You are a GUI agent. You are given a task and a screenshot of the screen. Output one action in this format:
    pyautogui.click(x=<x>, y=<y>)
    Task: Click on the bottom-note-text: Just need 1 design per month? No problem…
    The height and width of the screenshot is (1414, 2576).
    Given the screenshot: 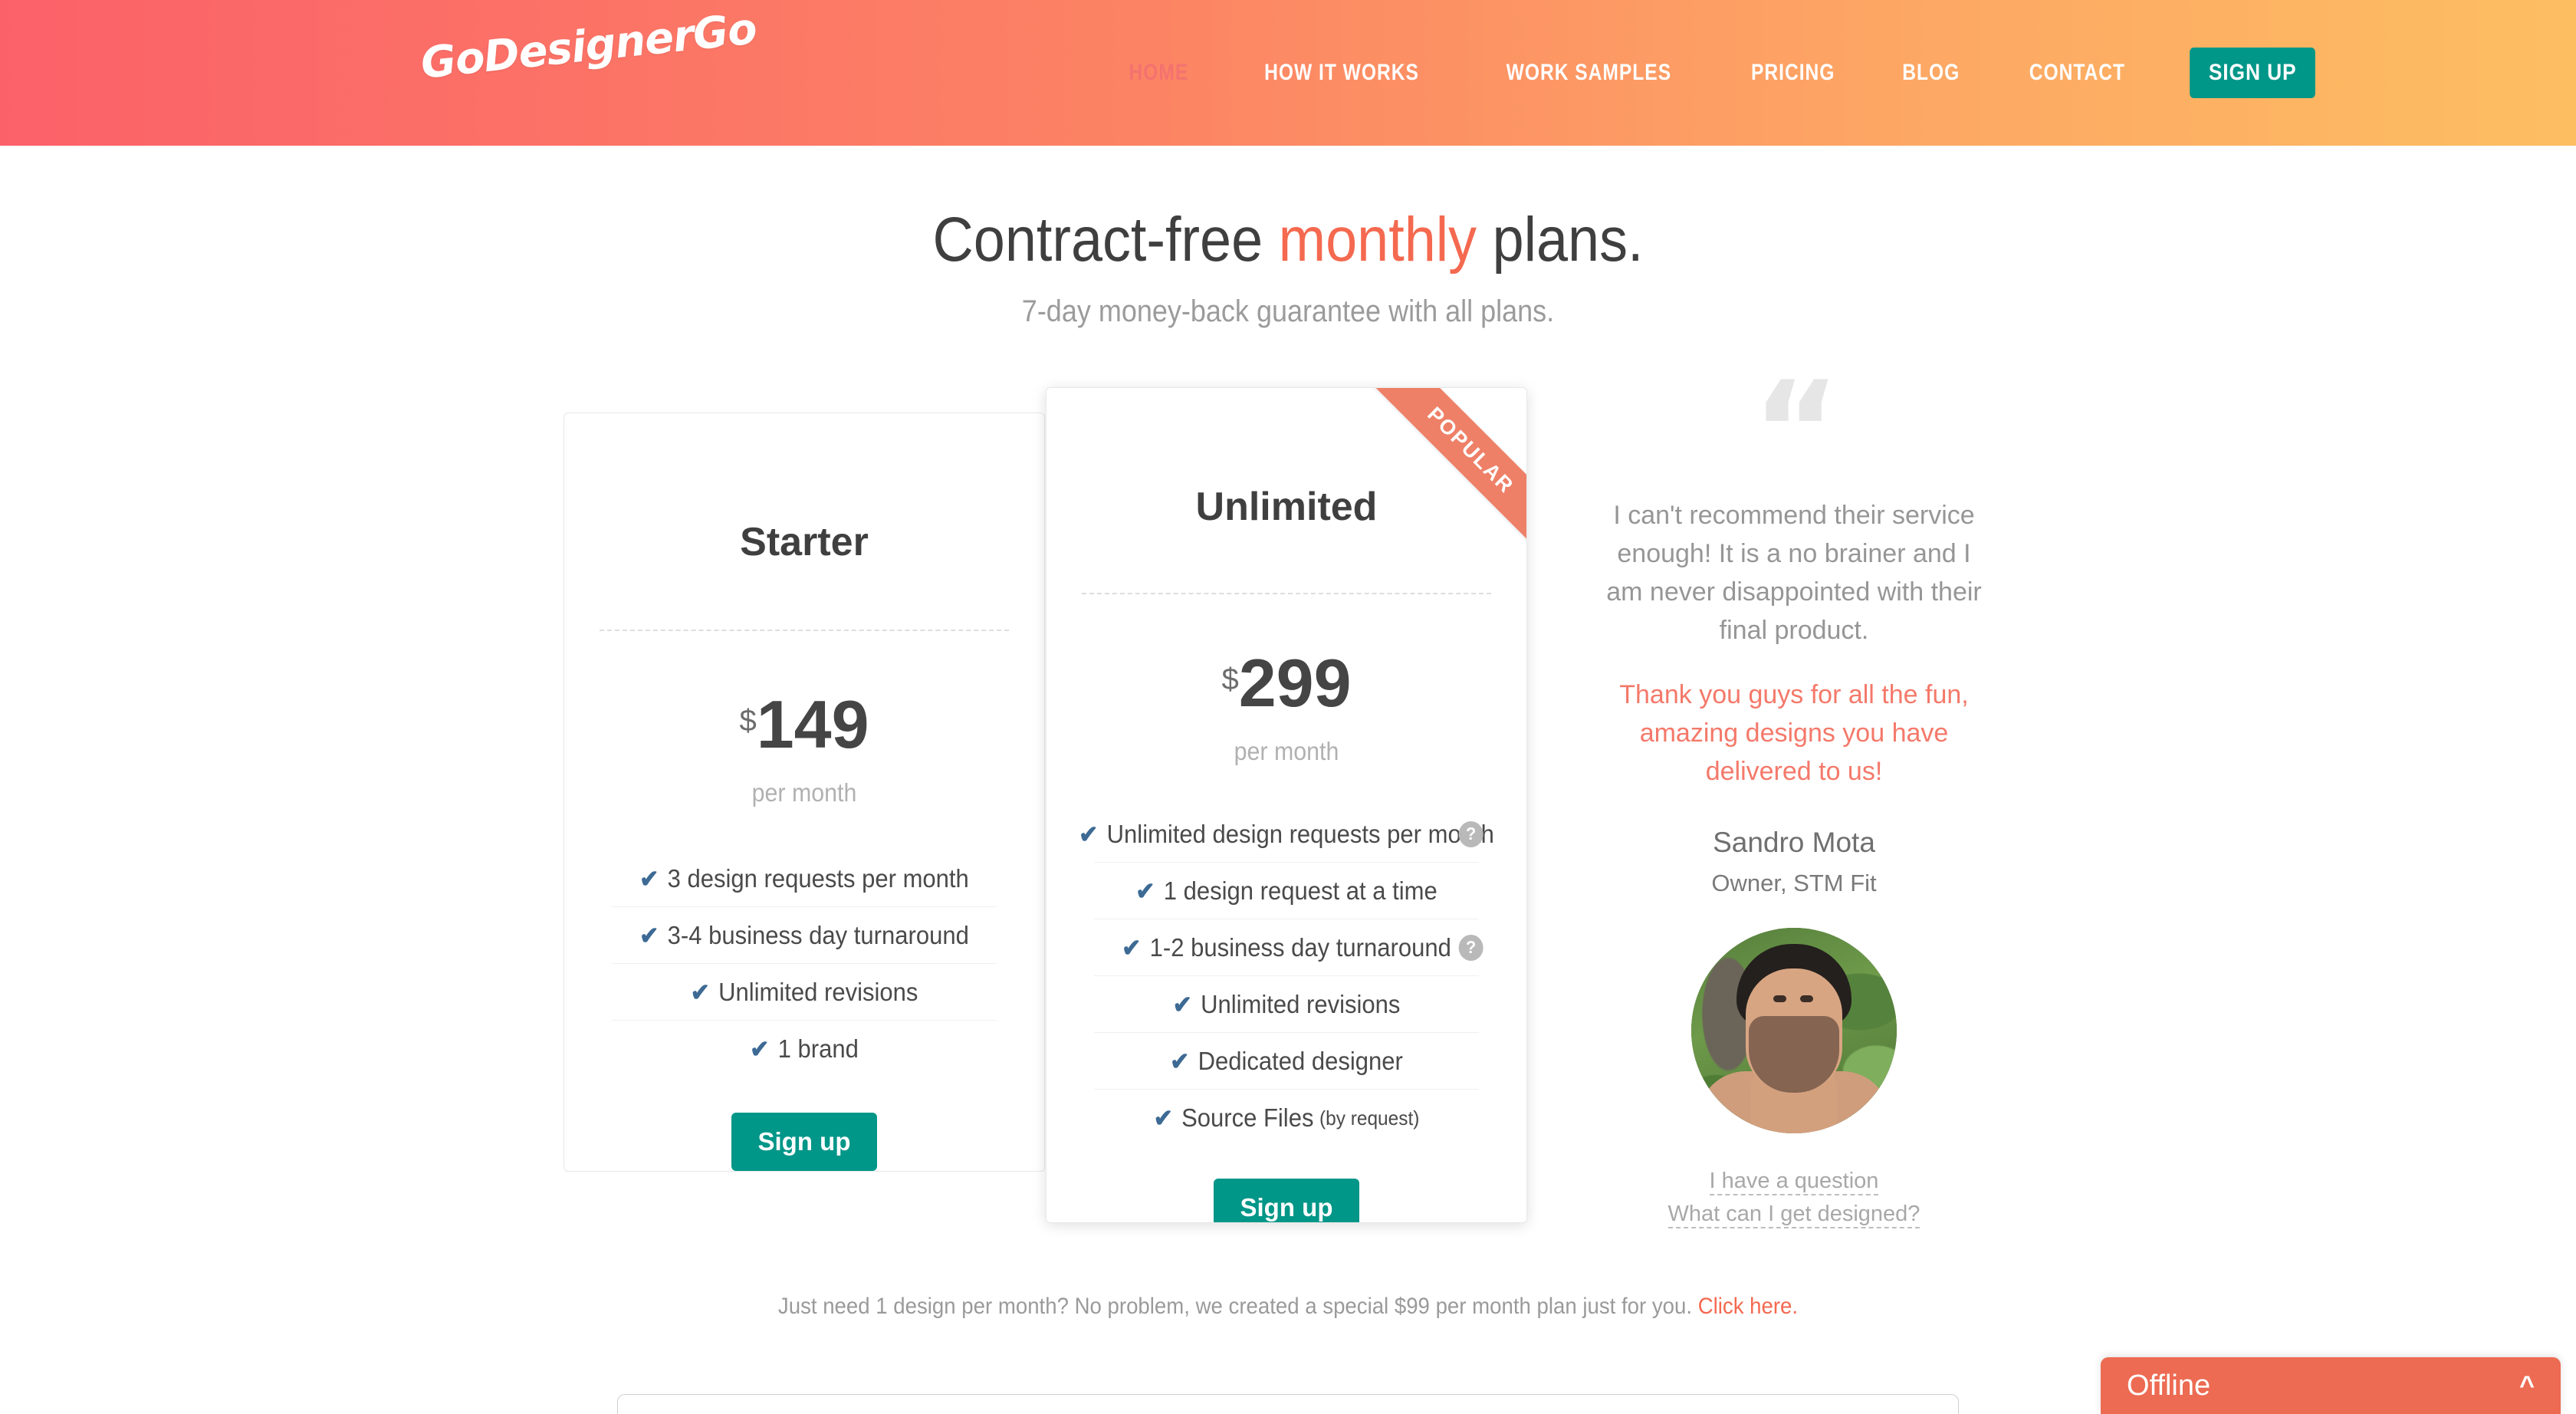 What is the action you would take?
    pyautogui.click(x=1238, y=1306)
    